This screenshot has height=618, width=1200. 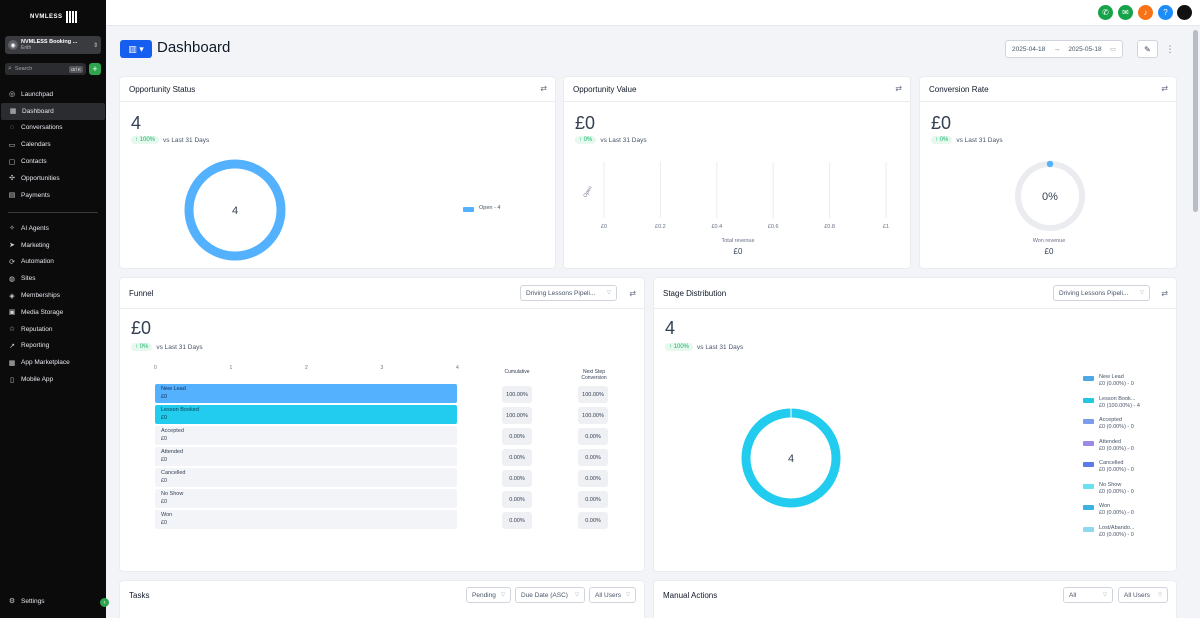 I want to click on sidebar-item-settings: ⚙ Settings, so click(x=26, y=601).